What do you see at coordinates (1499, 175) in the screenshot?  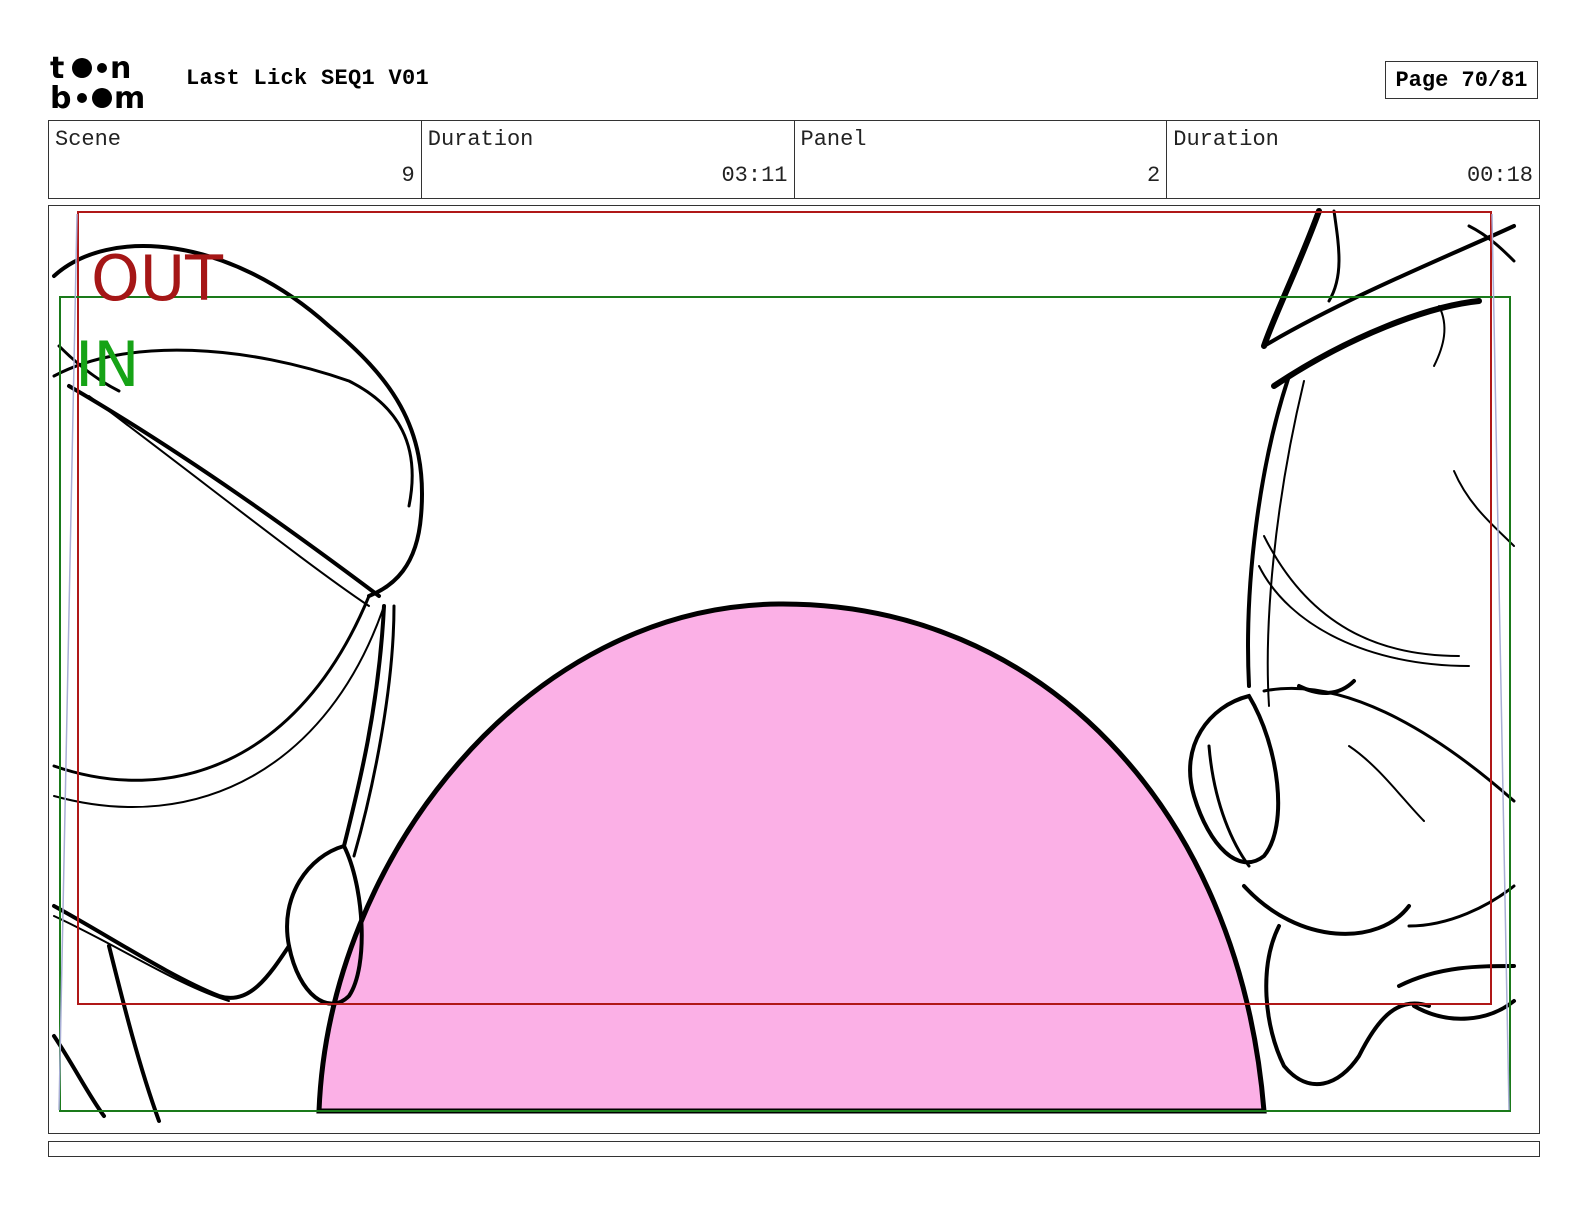 I see `panel-duration-value: 00:18` at bounding box center [1499, 175].